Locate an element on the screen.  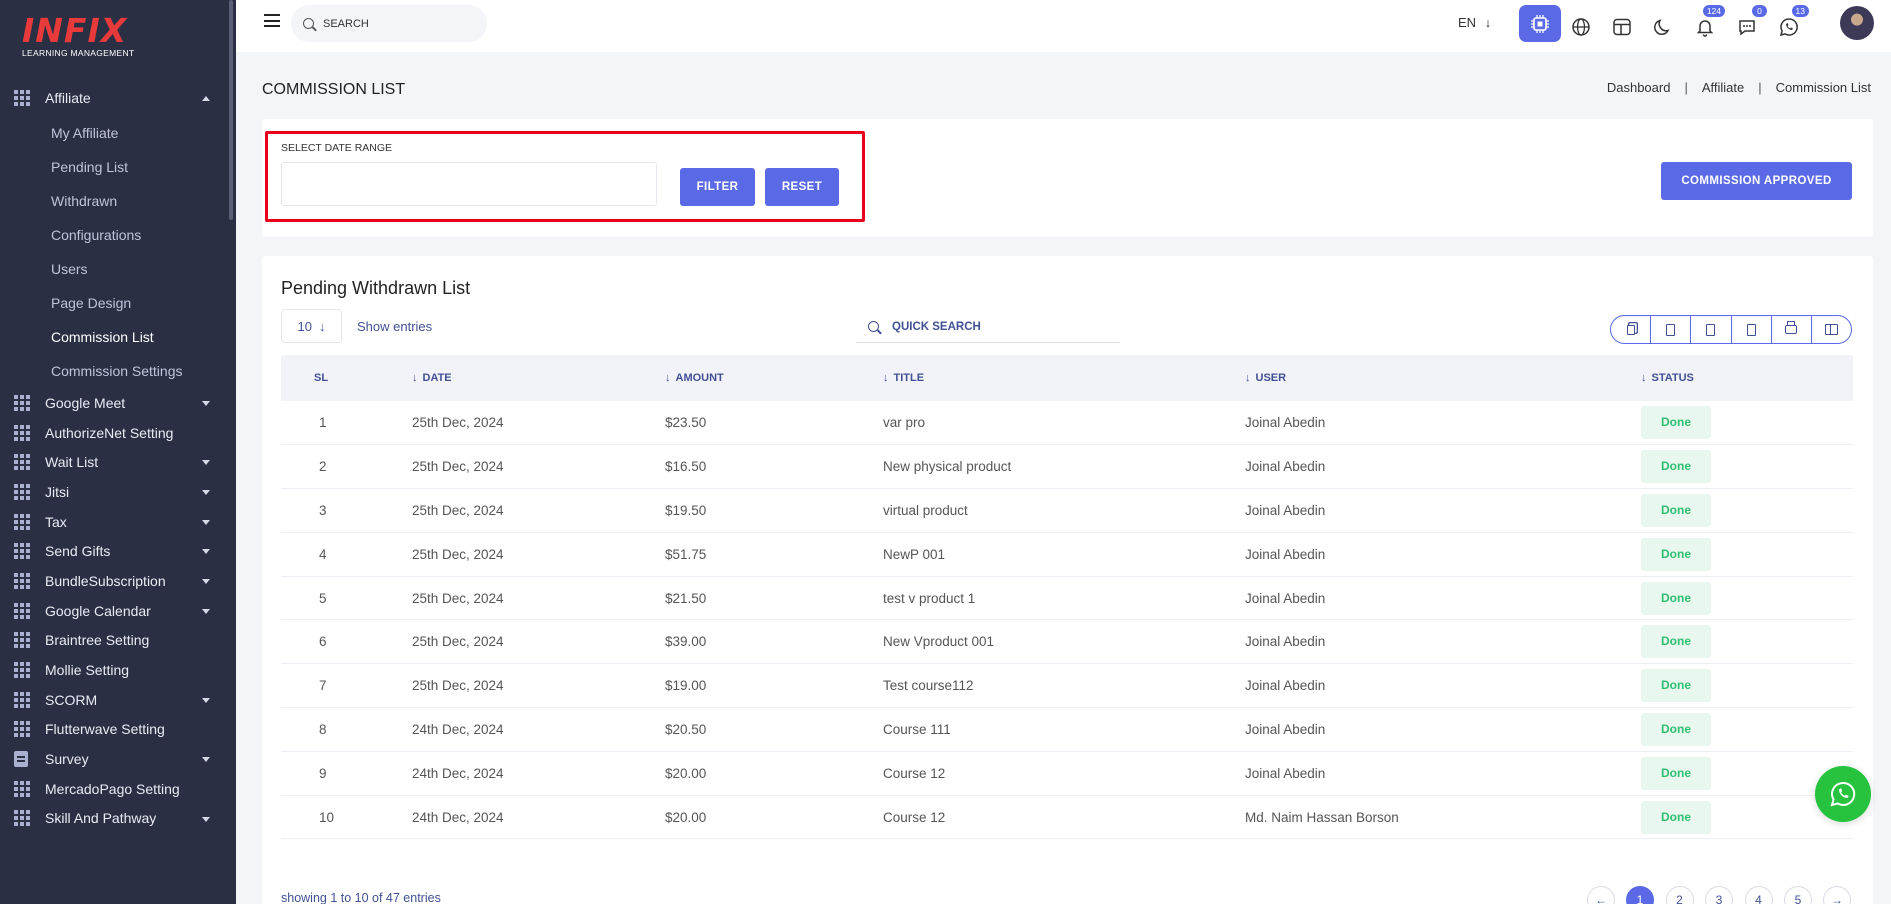
column-header-amount: ↓ AMOUNT is located at coordinates (774, 378).